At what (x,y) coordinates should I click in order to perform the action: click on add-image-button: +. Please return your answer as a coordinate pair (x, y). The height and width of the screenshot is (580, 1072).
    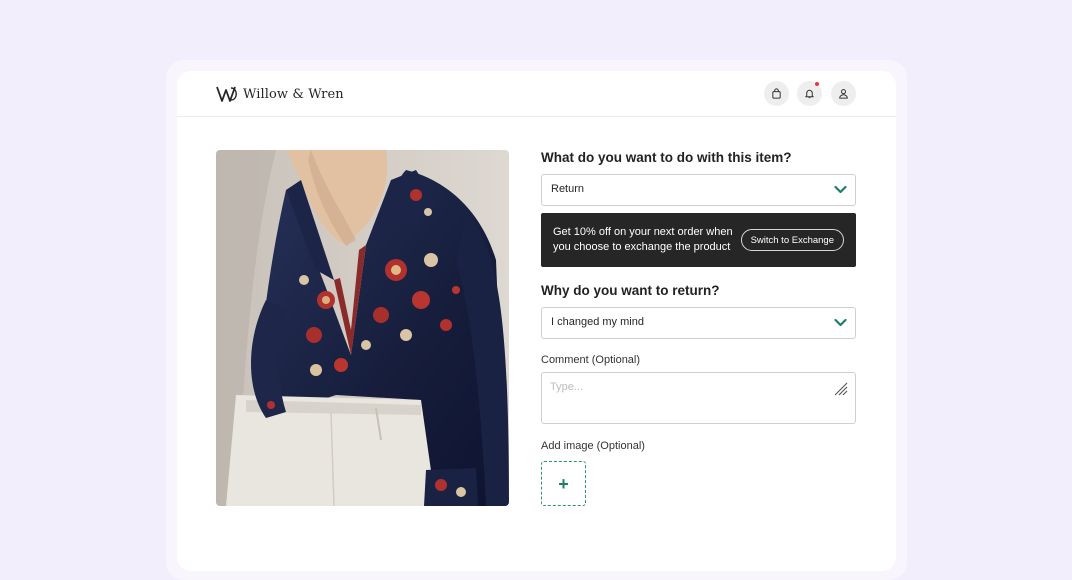
    Looking at the image, I should click on (563, 483).